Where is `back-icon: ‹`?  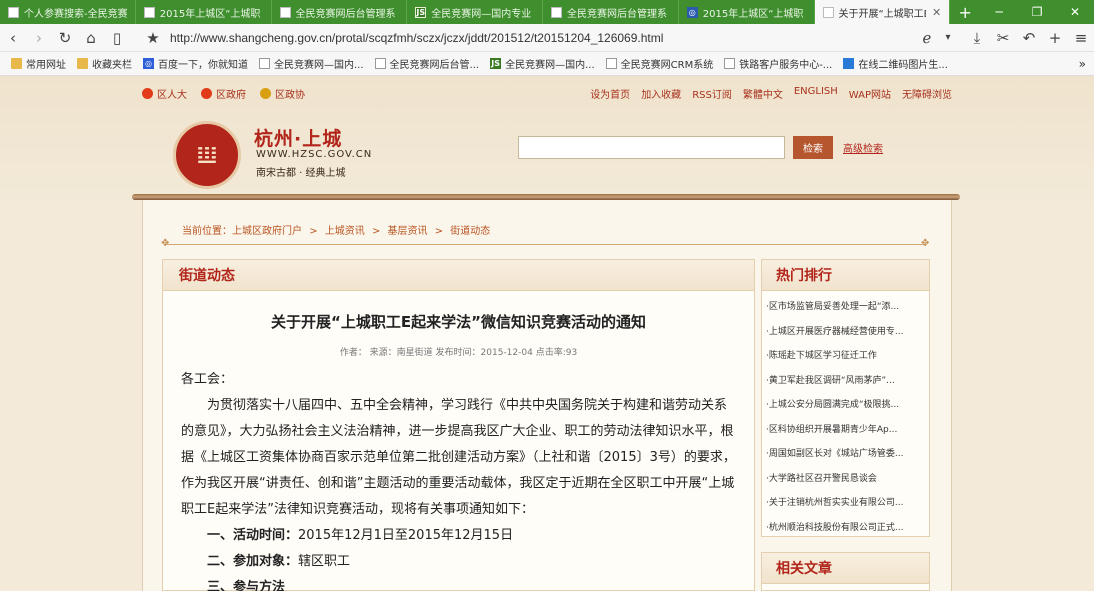
back-icon: ‹ is located at coordinates (13, 38).